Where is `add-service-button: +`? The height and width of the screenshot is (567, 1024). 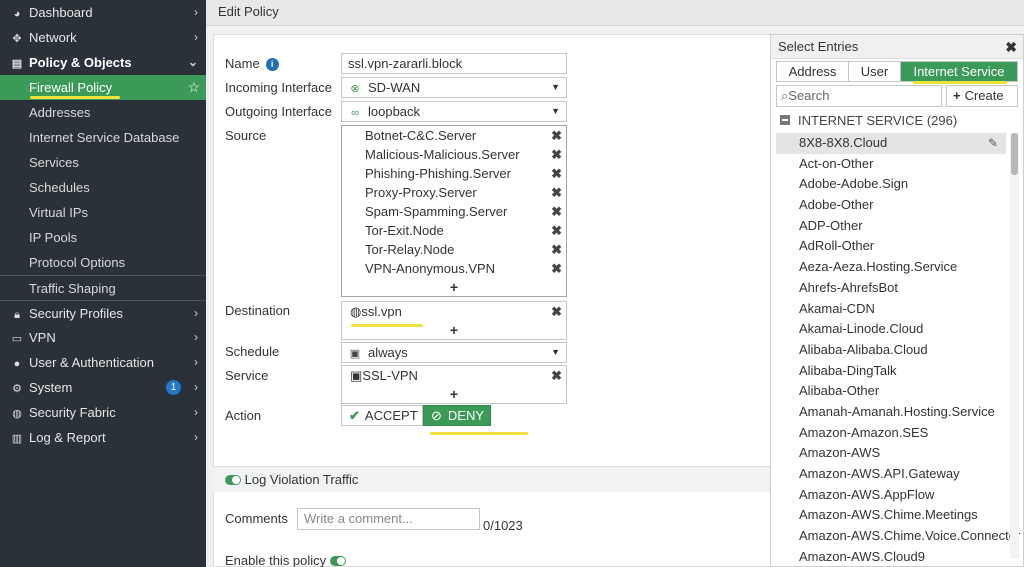
add-service-button: + is located at coordinates (454, 394).